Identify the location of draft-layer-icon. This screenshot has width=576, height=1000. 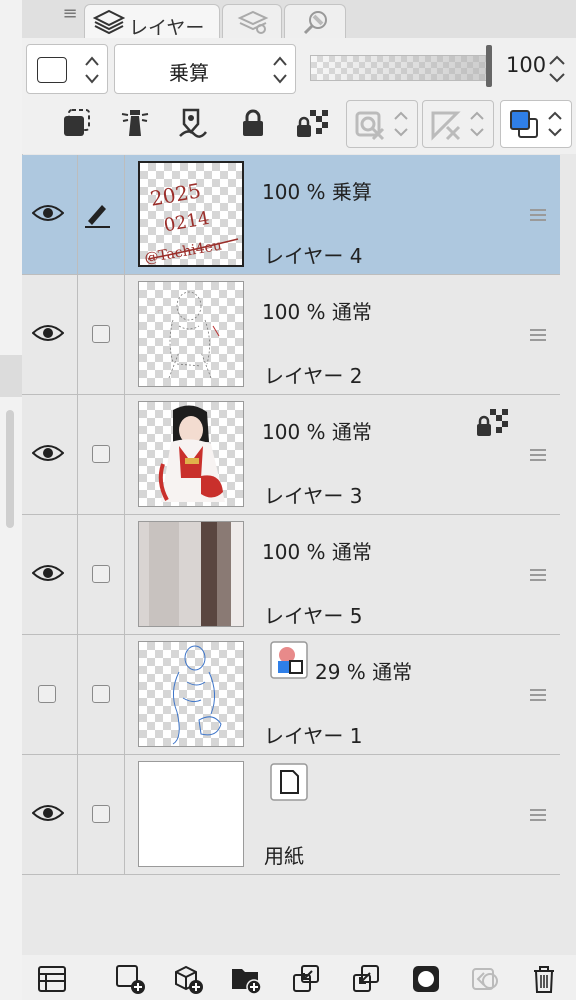
(193, 123).